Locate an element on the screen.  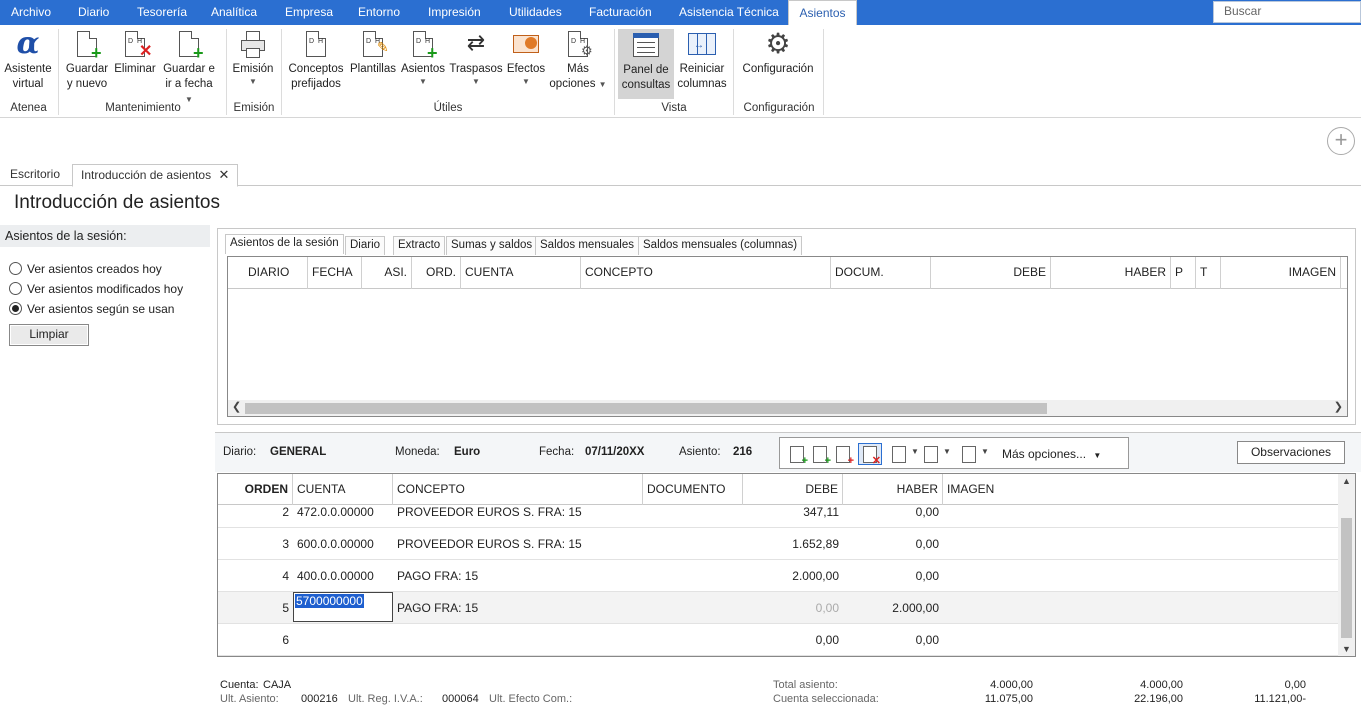
insert-line-icon: + is located at coordinates (822, 456).